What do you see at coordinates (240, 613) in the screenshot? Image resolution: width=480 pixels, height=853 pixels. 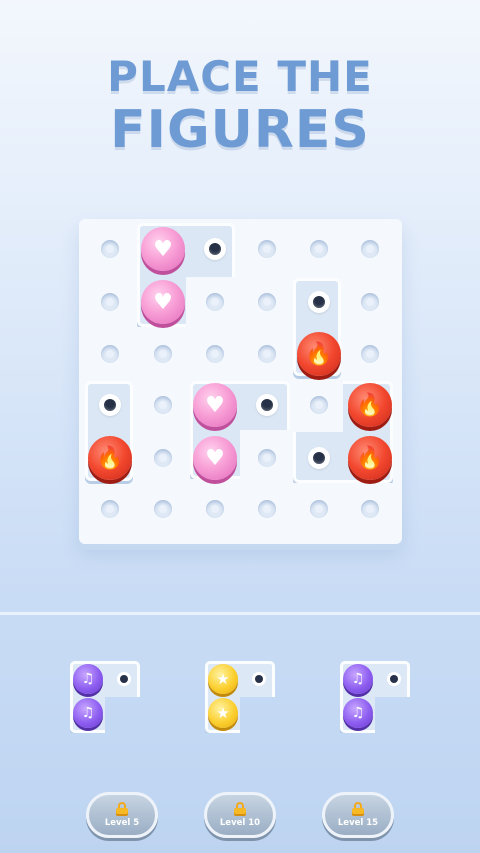 I see `section-divider` at bounding box center [240, 613].